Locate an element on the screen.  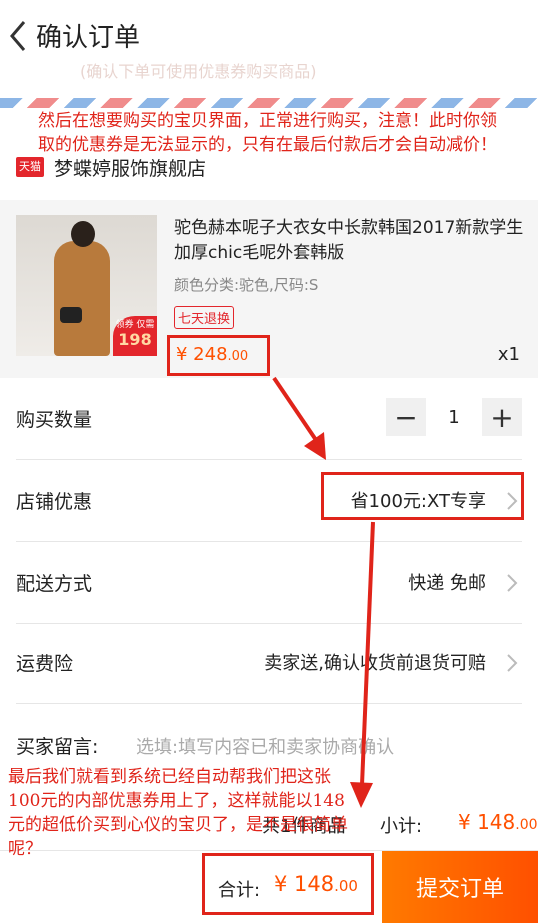
coupon-badge: 领券 仅需 198 is located at coordinates (135, 336).